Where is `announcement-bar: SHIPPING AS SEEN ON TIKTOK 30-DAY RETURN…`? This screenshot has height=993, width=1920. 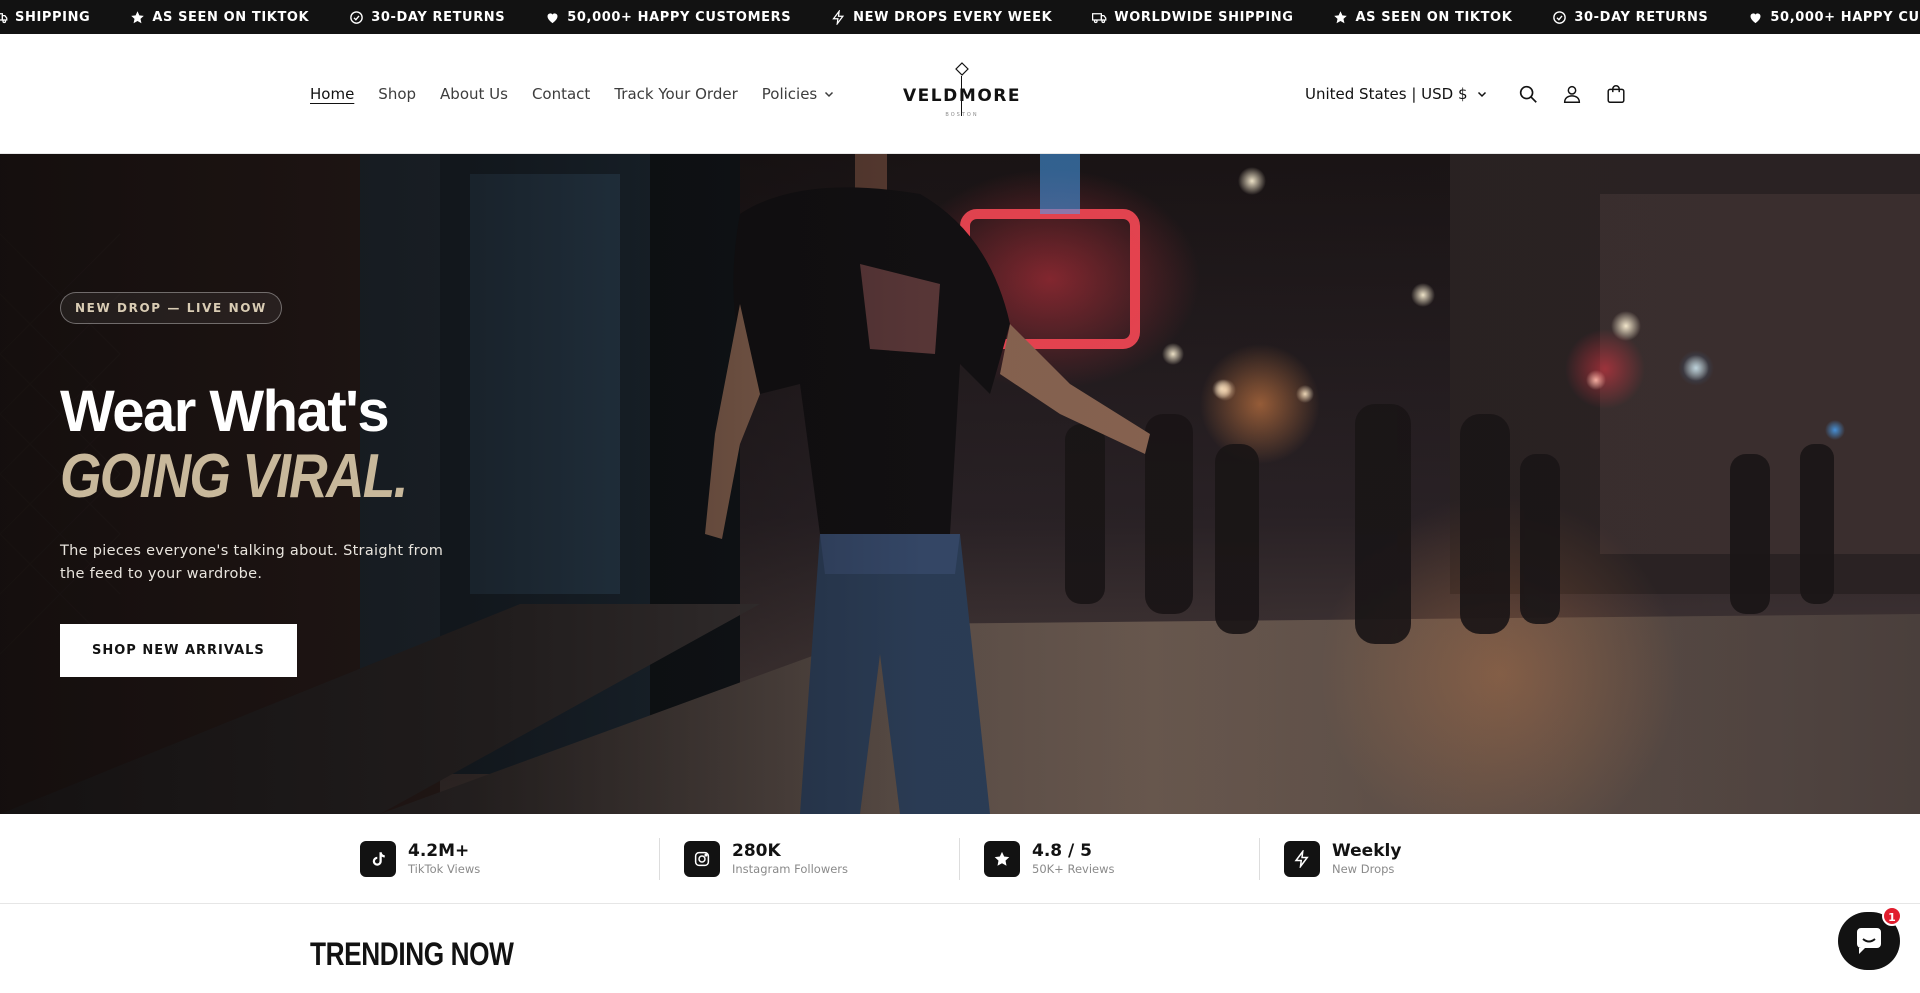
announcement-bar: SHIPPING AS SEEN ON TIKTOK 30-DAY RETURN… is located at coordinates (960, 17).